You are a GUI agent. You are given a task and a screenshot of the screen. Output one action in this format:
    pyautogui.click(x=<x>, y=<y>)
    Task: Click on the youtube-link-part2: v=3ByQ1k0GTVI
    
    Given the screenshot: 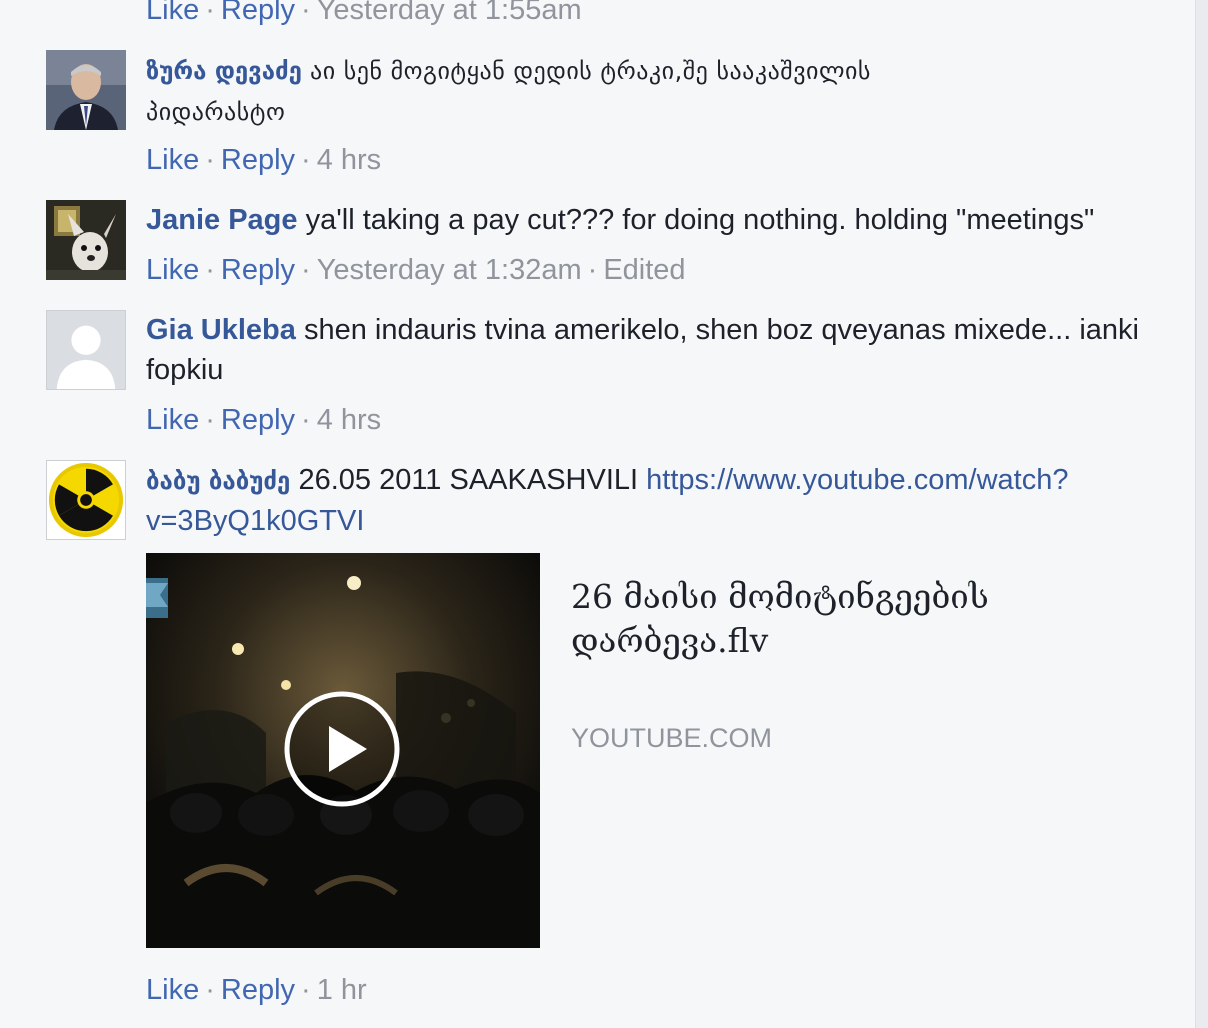 What is the action you would take?
    pyautogui.click(x=255, y=521)
    